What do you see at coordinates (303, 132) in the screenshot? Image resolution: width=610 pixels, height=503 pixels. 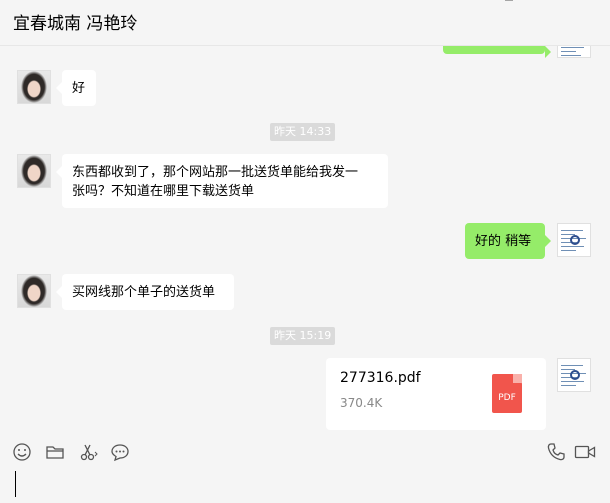 I see `message-timestamp: 昨天 14:33` at bounding box center [303, 132].